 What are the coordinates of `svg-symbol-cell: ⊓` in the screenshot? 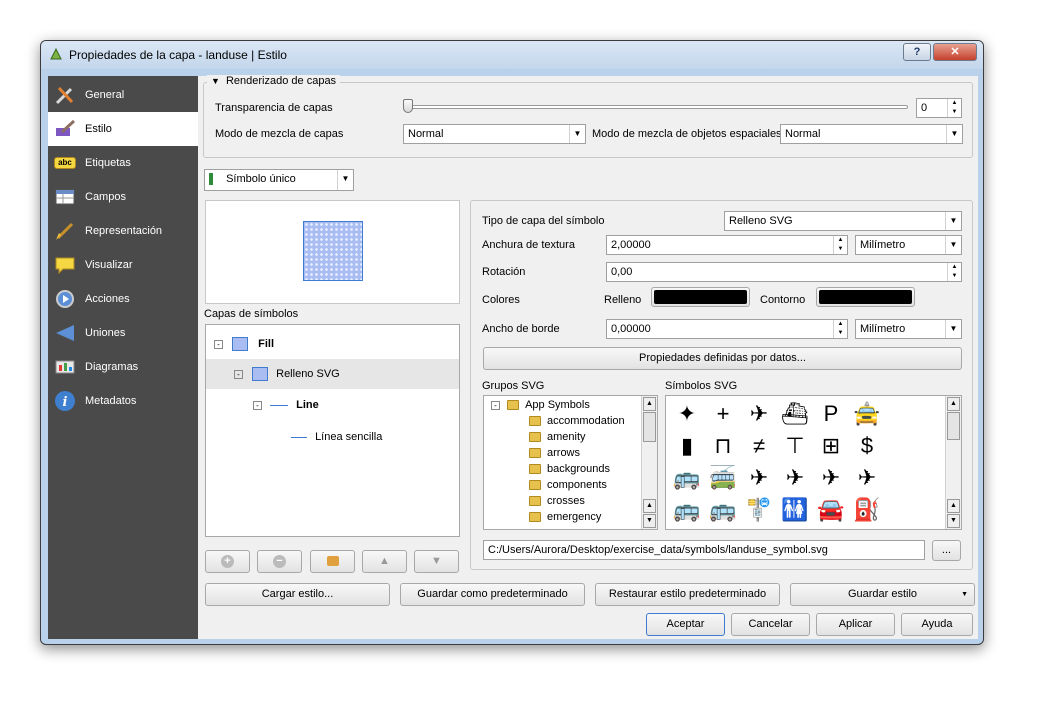 It's located at (723, 446).